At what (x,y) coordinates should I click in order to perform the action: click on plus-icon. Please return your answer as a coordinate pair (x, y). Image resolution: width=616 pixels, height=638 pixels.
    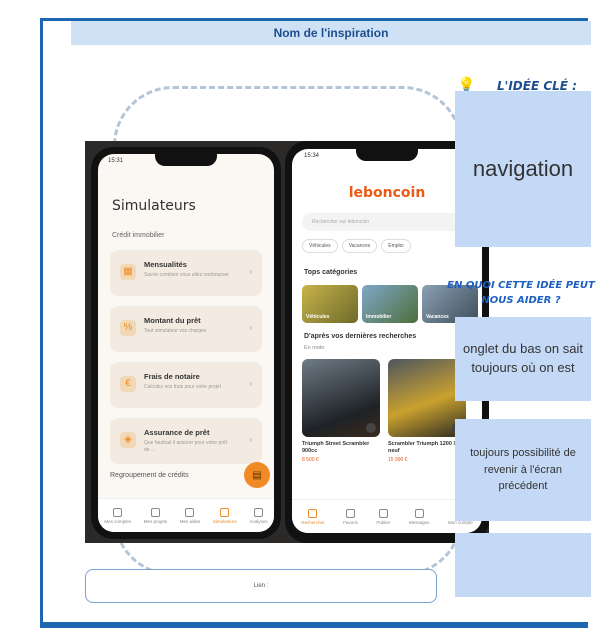
    Looking at the image, I should click on (383, 513).